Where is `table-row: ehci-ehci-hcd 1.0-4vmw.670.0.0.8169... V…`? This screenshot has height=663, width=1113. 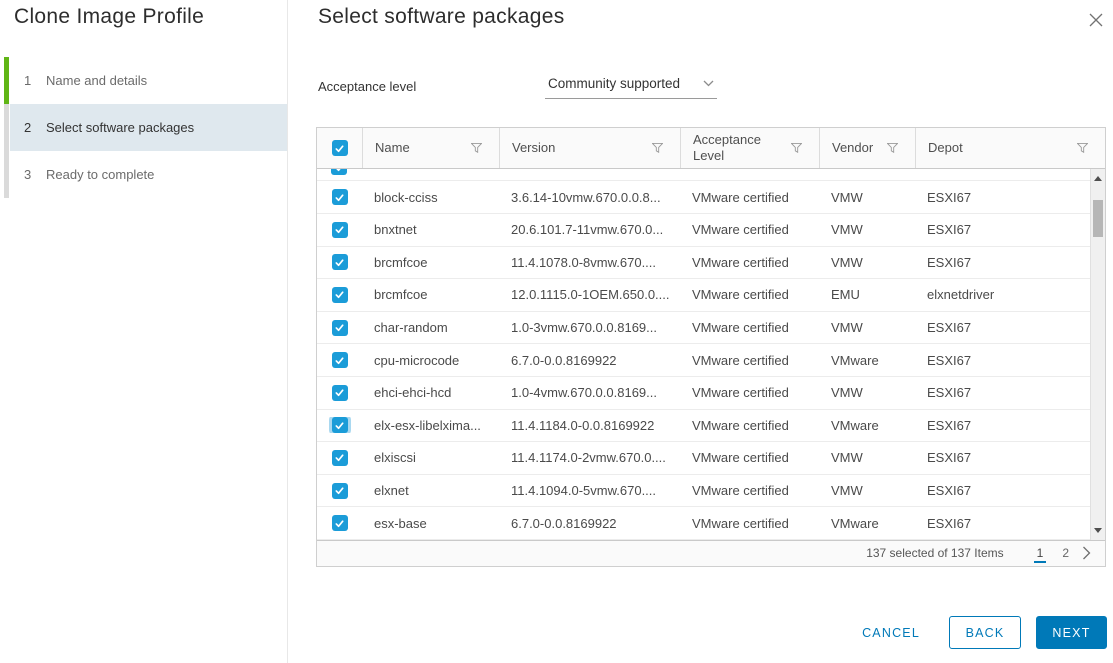 table-row: ehci-ehci-hcd 1.0-4vmw.670.0.0.8169... V… is located at coordinates (703, 393).